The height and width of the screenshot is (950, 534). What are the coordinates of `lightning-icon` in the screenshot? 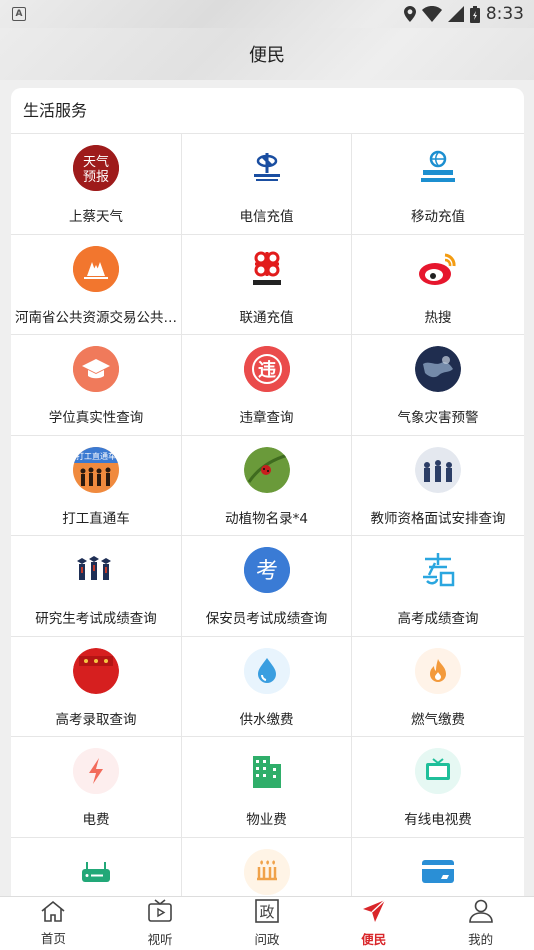 It's located at (96, 771).